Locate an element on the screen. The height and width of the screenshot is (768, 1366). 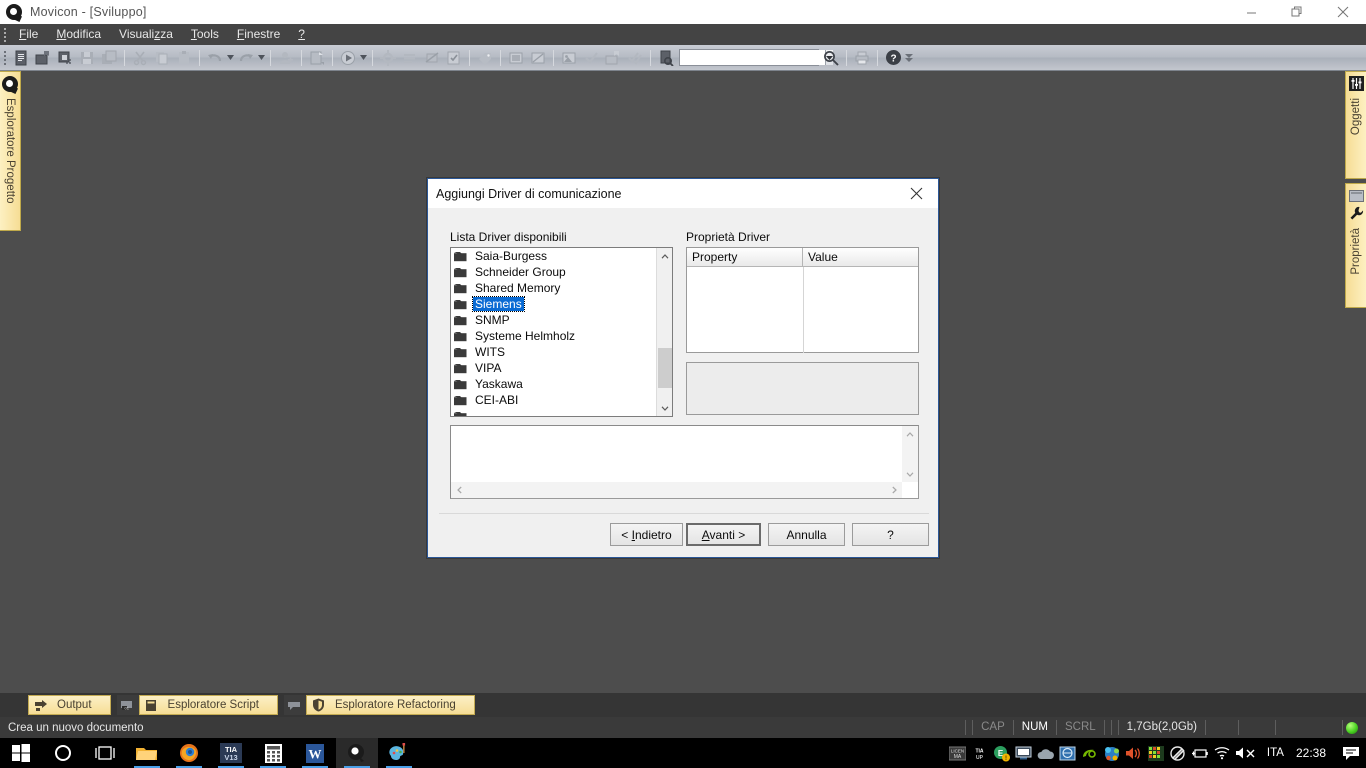
search-input is located at coordinates (752, 57).